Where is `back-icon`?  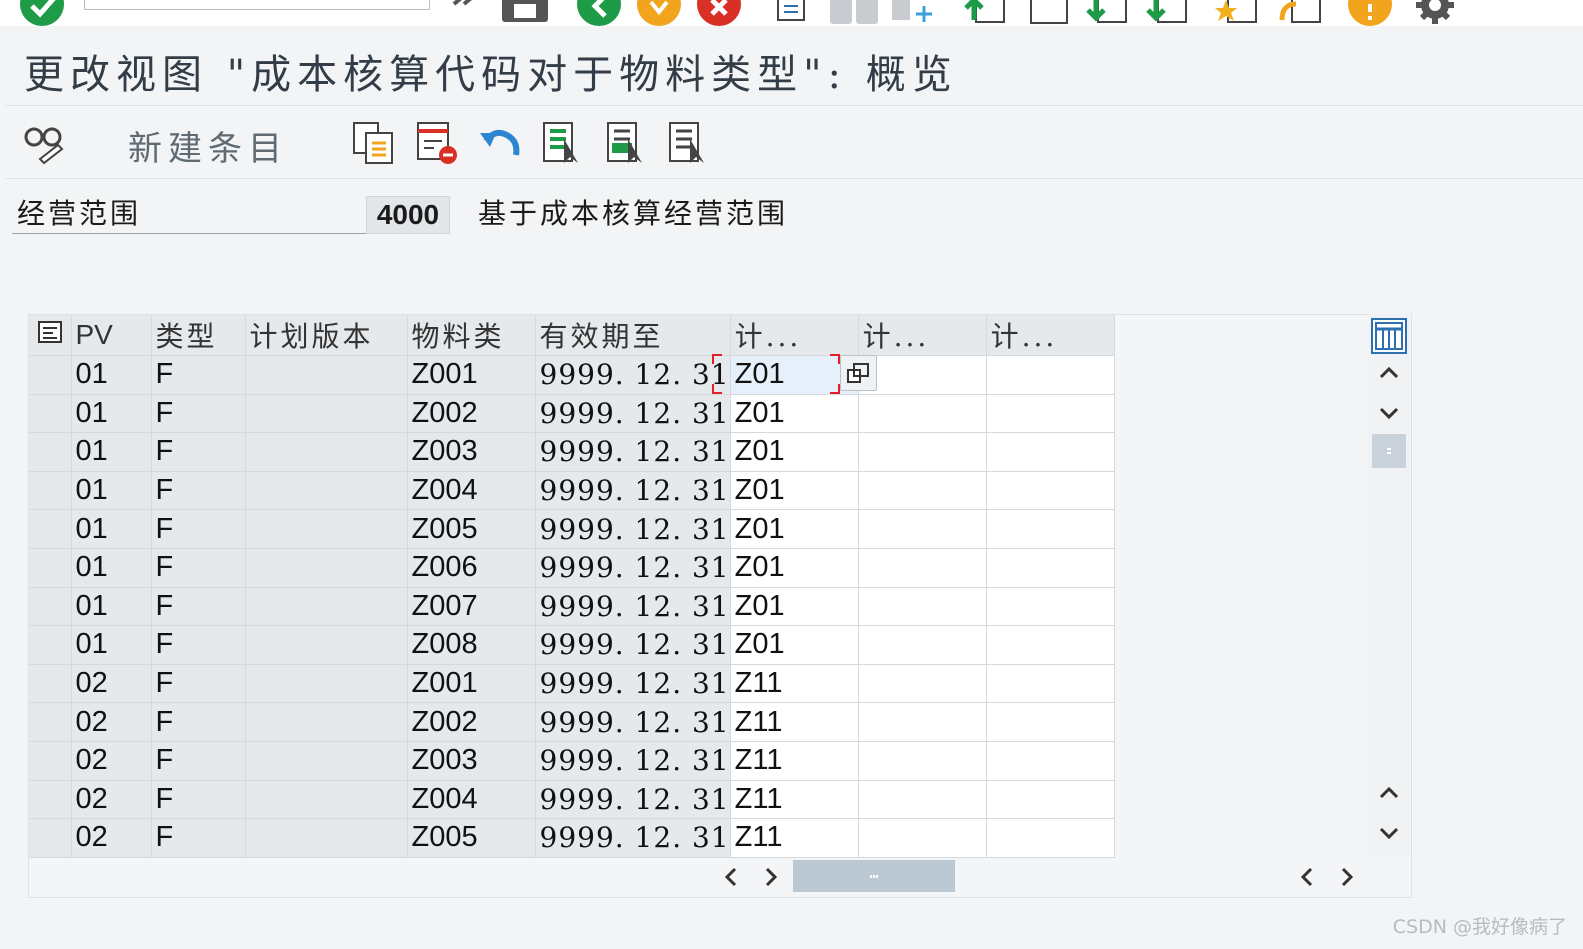 back-icon is located at coordinates (599, 13).